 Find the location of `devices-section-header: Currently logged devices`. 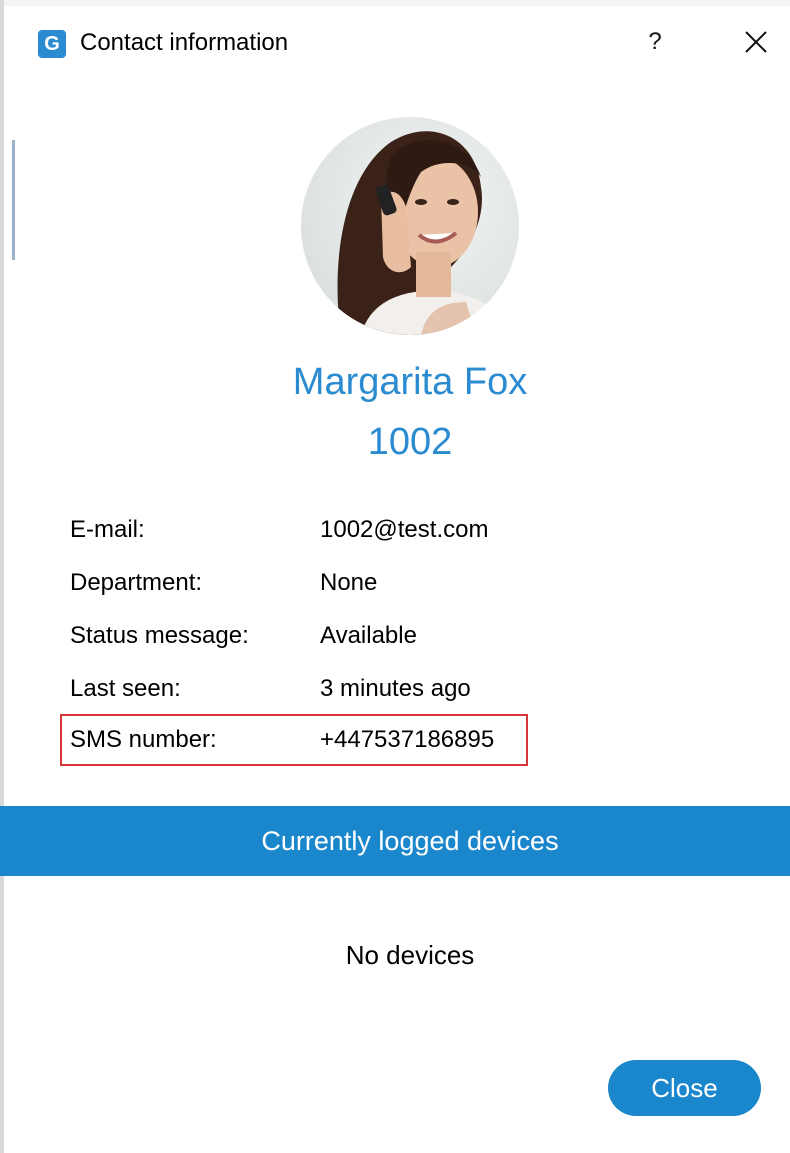

devices-section-header: Currently logged devices is located at coordinates (395, 841).